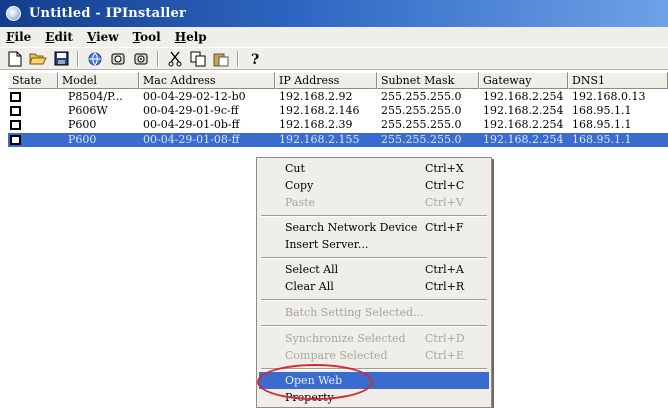  Describe the element at coordinates (18, 37) in the screenshot. I see `menu-file: File` at that location.